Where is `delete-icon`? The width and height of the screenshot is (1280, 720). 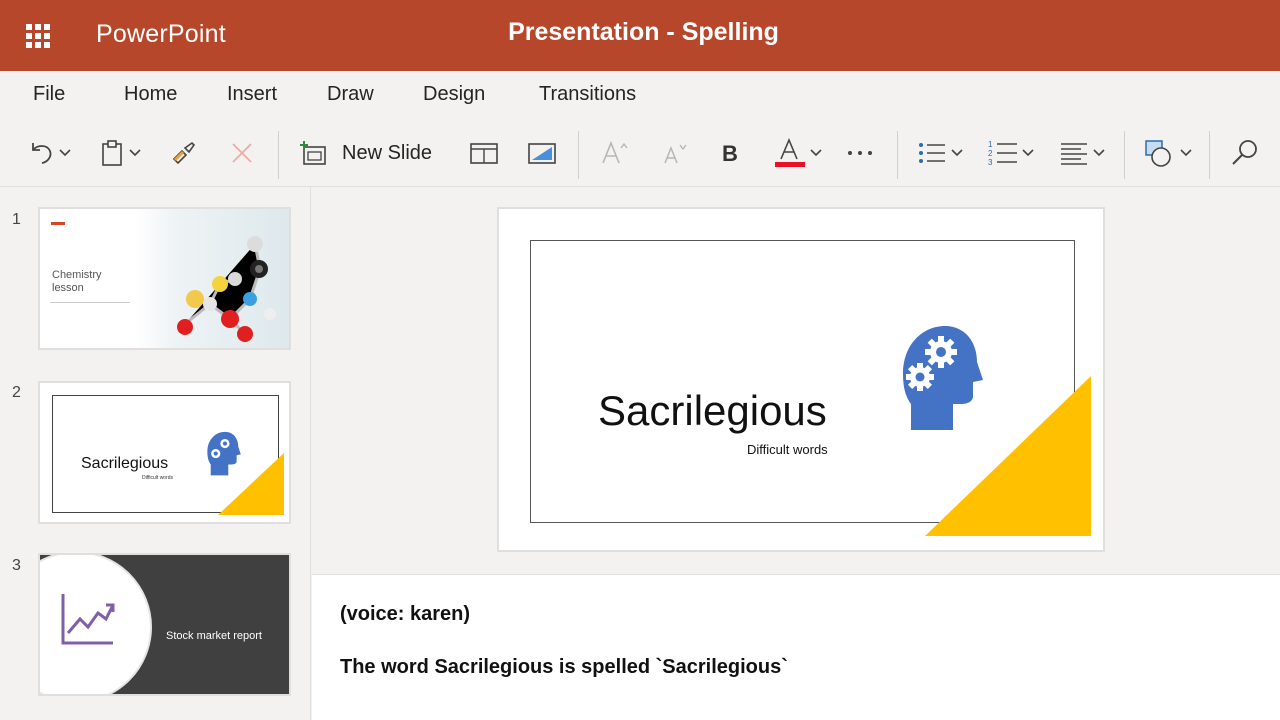
delete-icon is located at coordinates (242, 153).